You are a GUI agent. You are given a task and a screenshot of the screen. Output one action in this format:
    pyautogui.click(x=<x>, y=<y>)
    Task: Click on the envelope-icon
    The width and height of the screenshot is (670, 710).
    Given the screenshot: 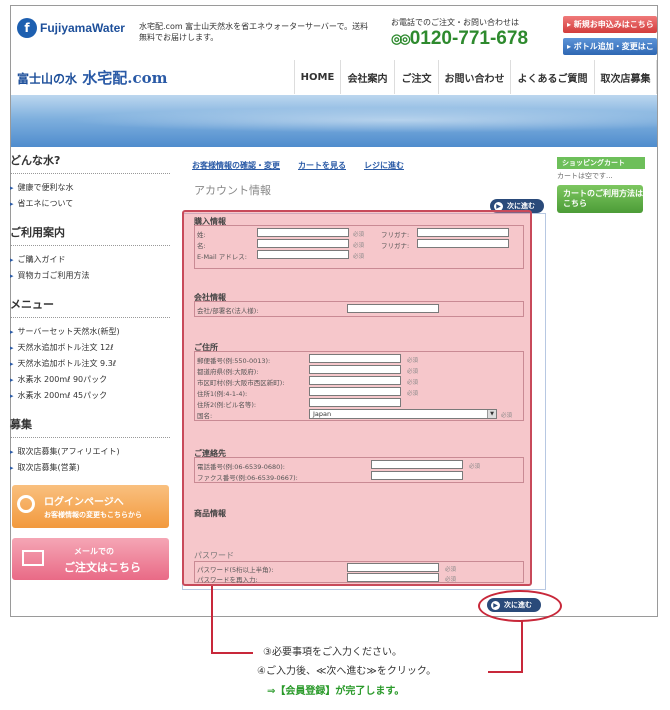 What is the action you would take?
    pyautogui.click(x=33, y=558)
    